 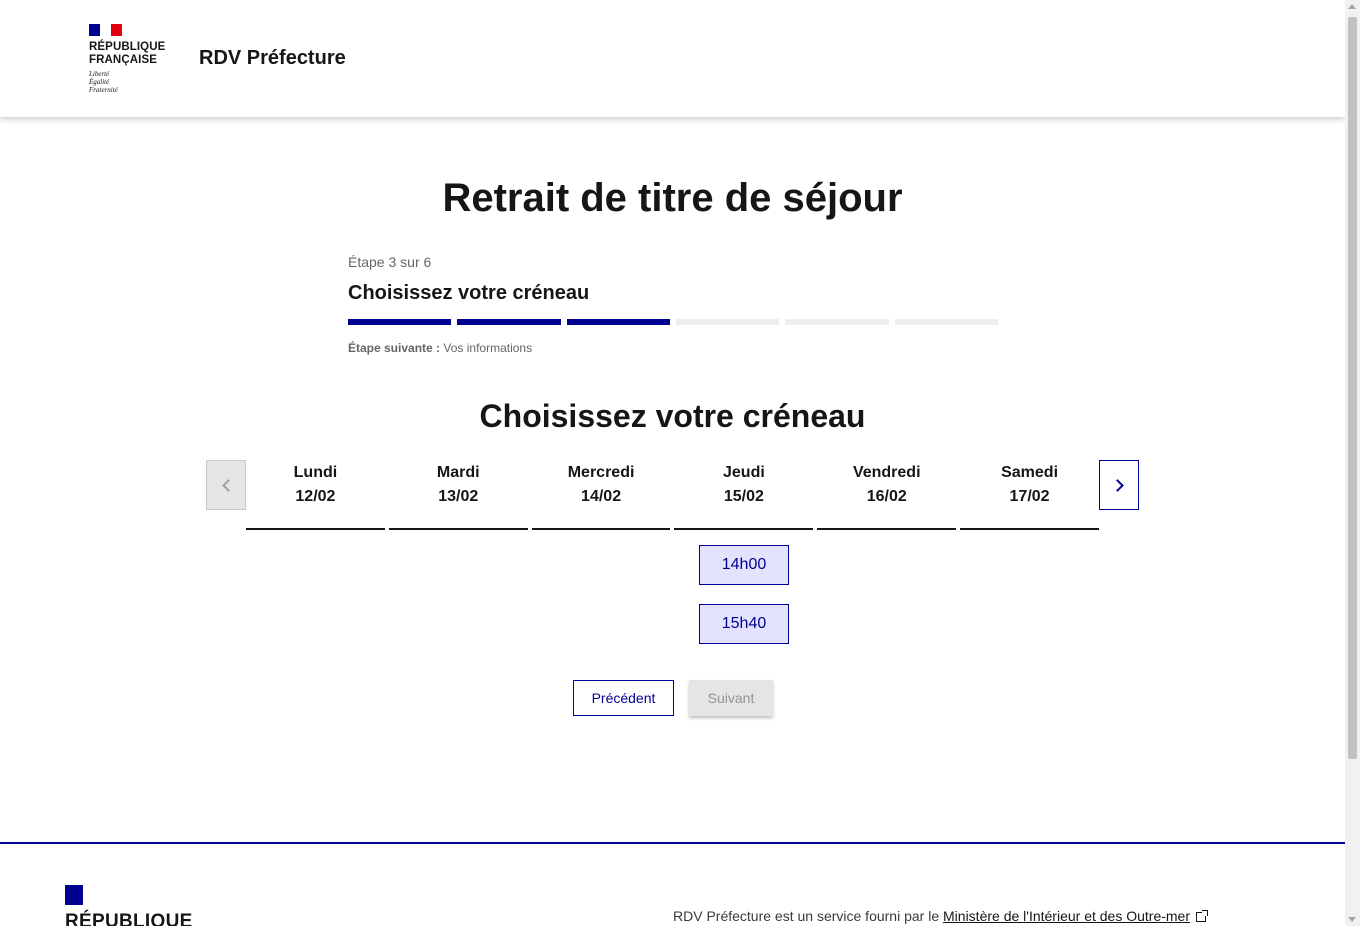 I want to click on step-next-label: Étape suivante :, so click(x=394, y=348).